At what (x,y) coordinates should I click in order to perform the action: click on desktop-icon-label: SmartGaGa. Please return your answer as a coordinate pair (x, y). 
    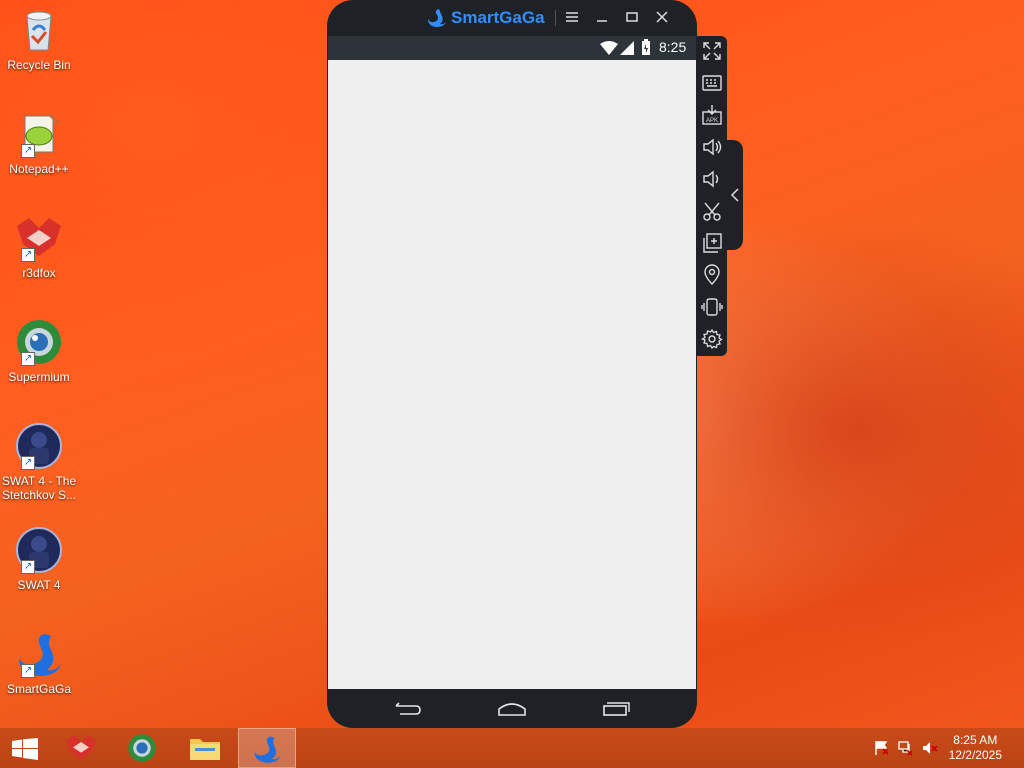
    Looking at the image, I should click on (39, 689).